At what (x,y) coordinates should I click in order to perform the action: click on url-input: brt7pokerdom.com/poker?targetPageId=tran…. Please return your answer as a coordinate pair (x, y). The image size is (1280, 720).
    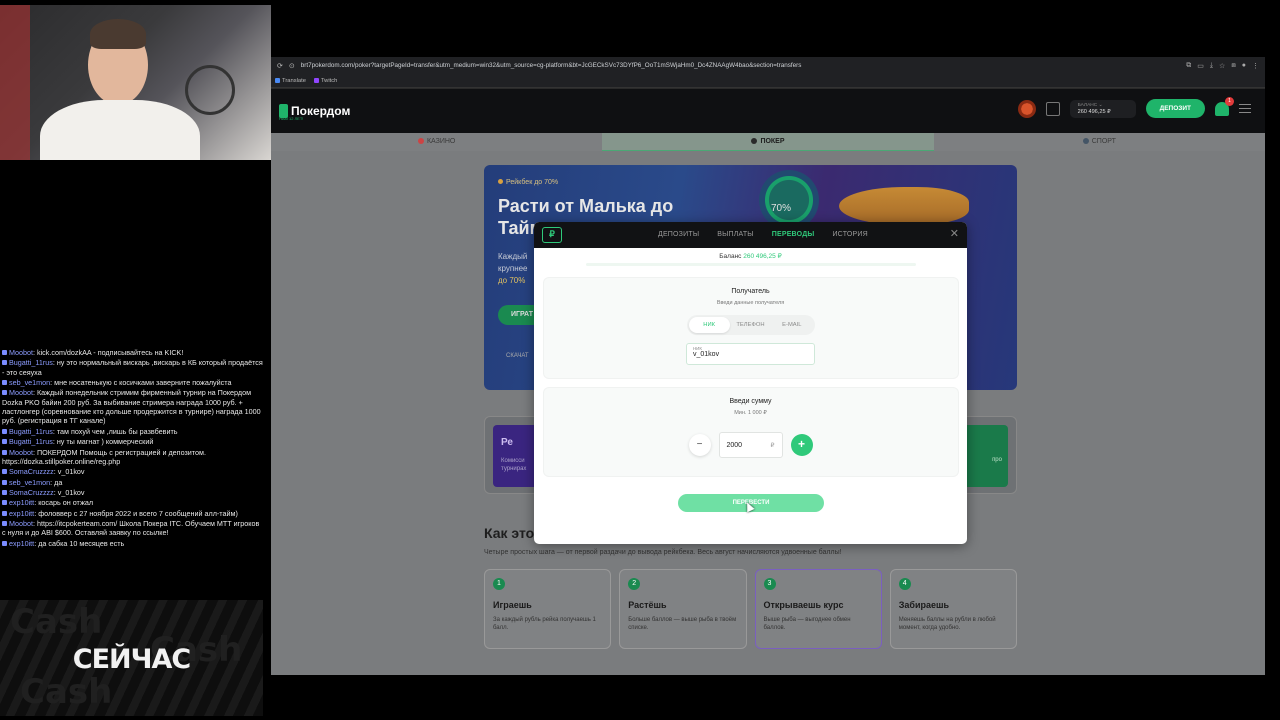
    Looking at the image, I should click on (741, 65).